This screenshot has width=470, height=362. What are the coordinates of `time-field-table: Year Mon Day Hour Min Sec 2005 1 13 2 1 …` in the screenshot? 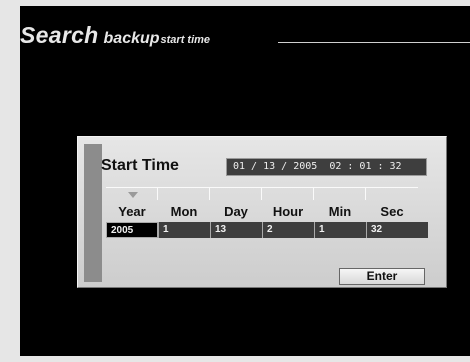 It's located at (267, 212).